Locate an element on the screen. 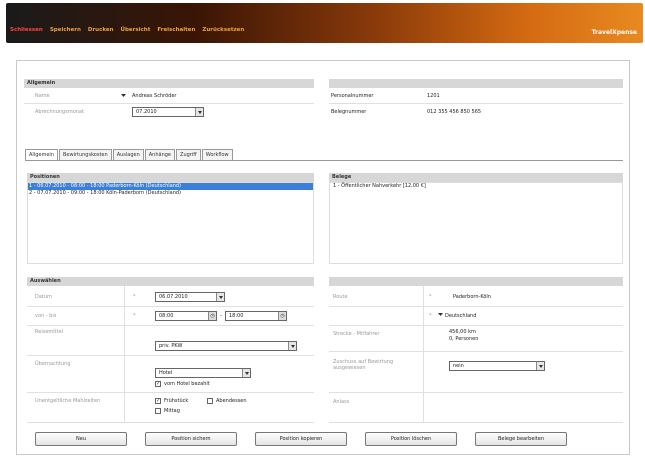 The height and width of the screenshot is (470, 645). menu-item-speichern: Speichern is located at coordinates (65, 30).